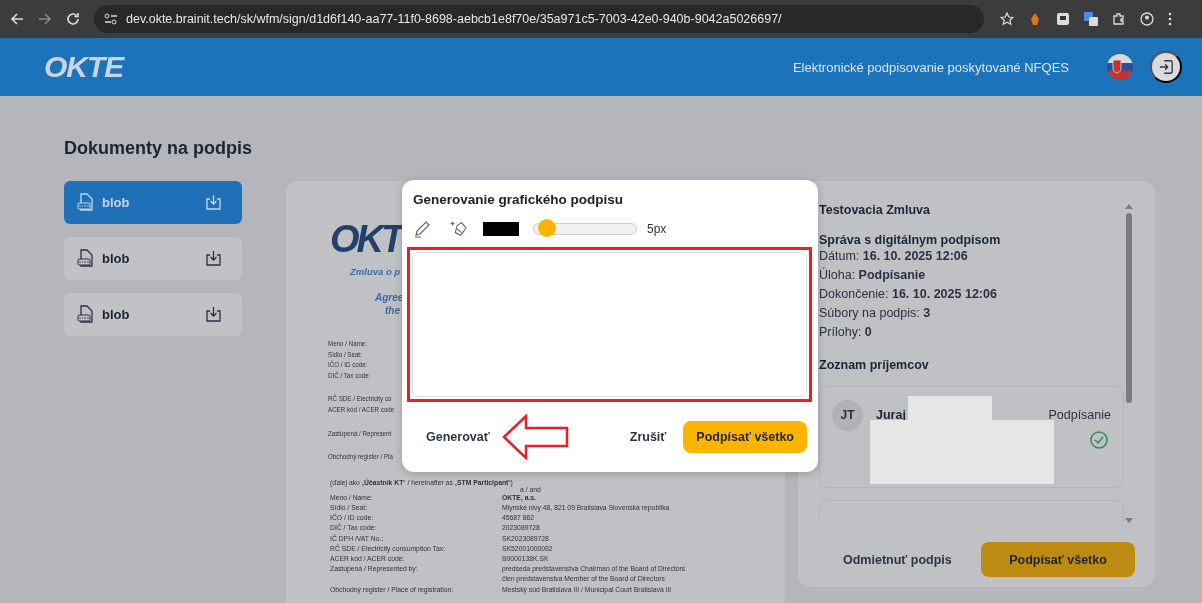 This screenshot has height=603, width=1202. I want to click on generate-button: Generovať, so click(458, 437).